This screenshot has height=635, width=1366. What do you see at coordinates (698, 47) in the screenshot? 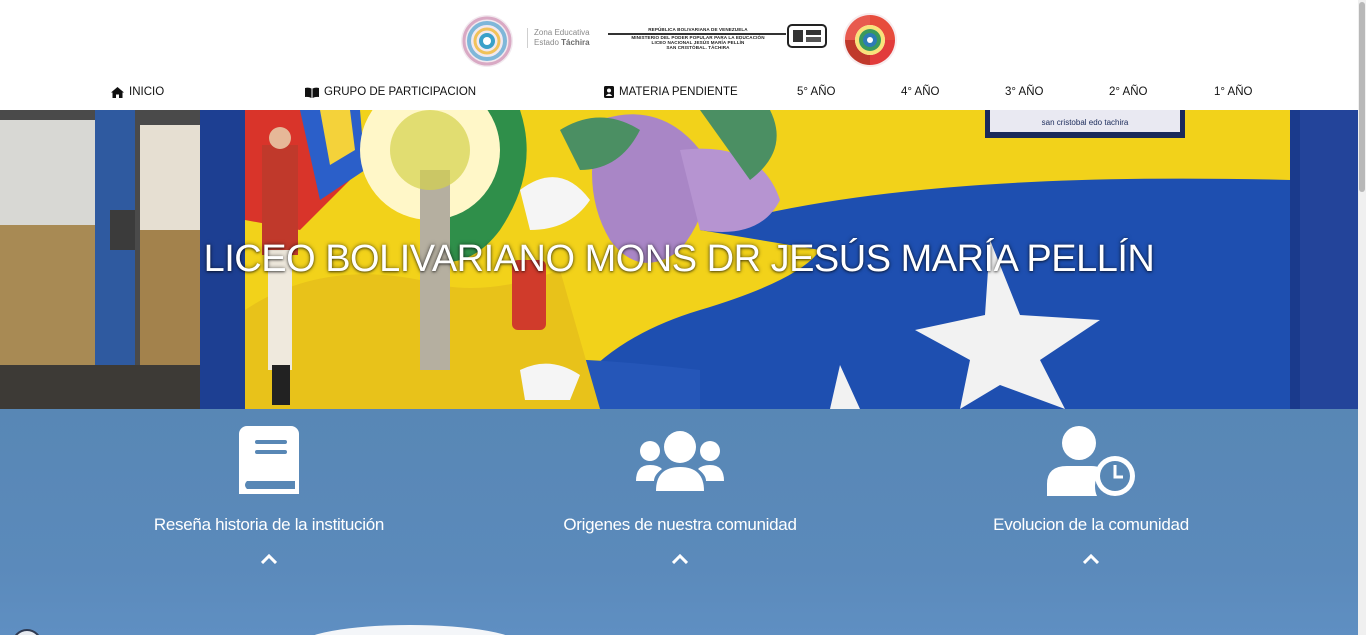
I see `ministry-line-4: SAN CRISTÓBAL. TÁCHIRA` at bounding box center [698, 47].